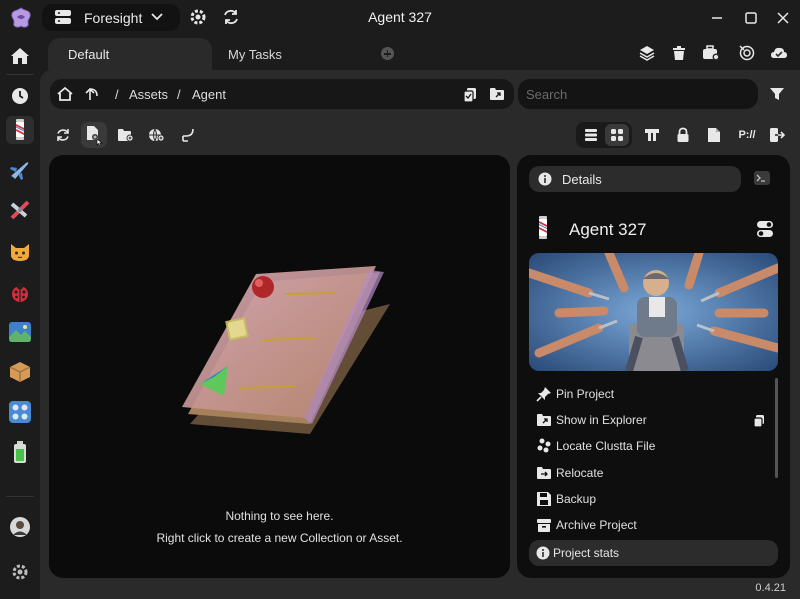 The height and width of the screenshot is (599, 800). I want to click on terminal-icon, so click(762, 178).